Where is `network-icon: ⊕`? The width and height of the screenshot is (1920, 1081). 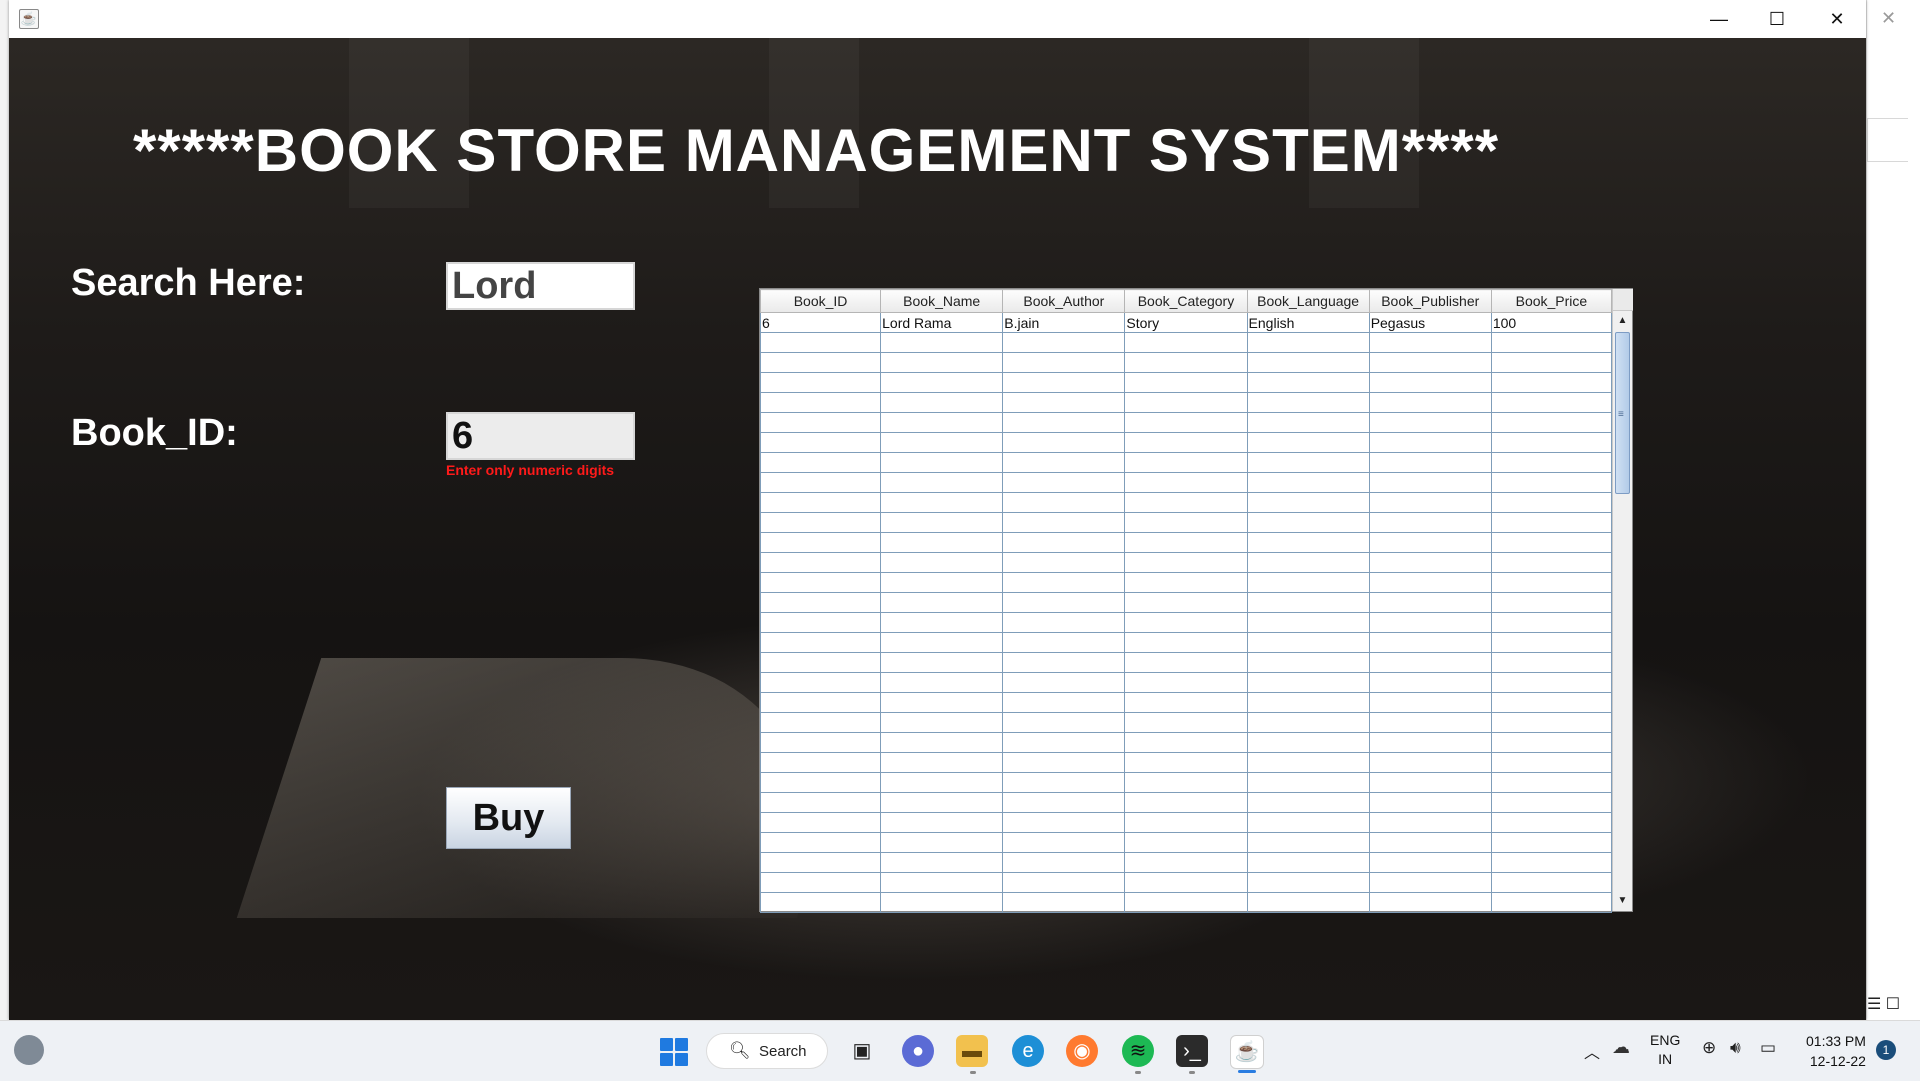 network-icon: ⊕ is located at coordinates (1709, 1048).